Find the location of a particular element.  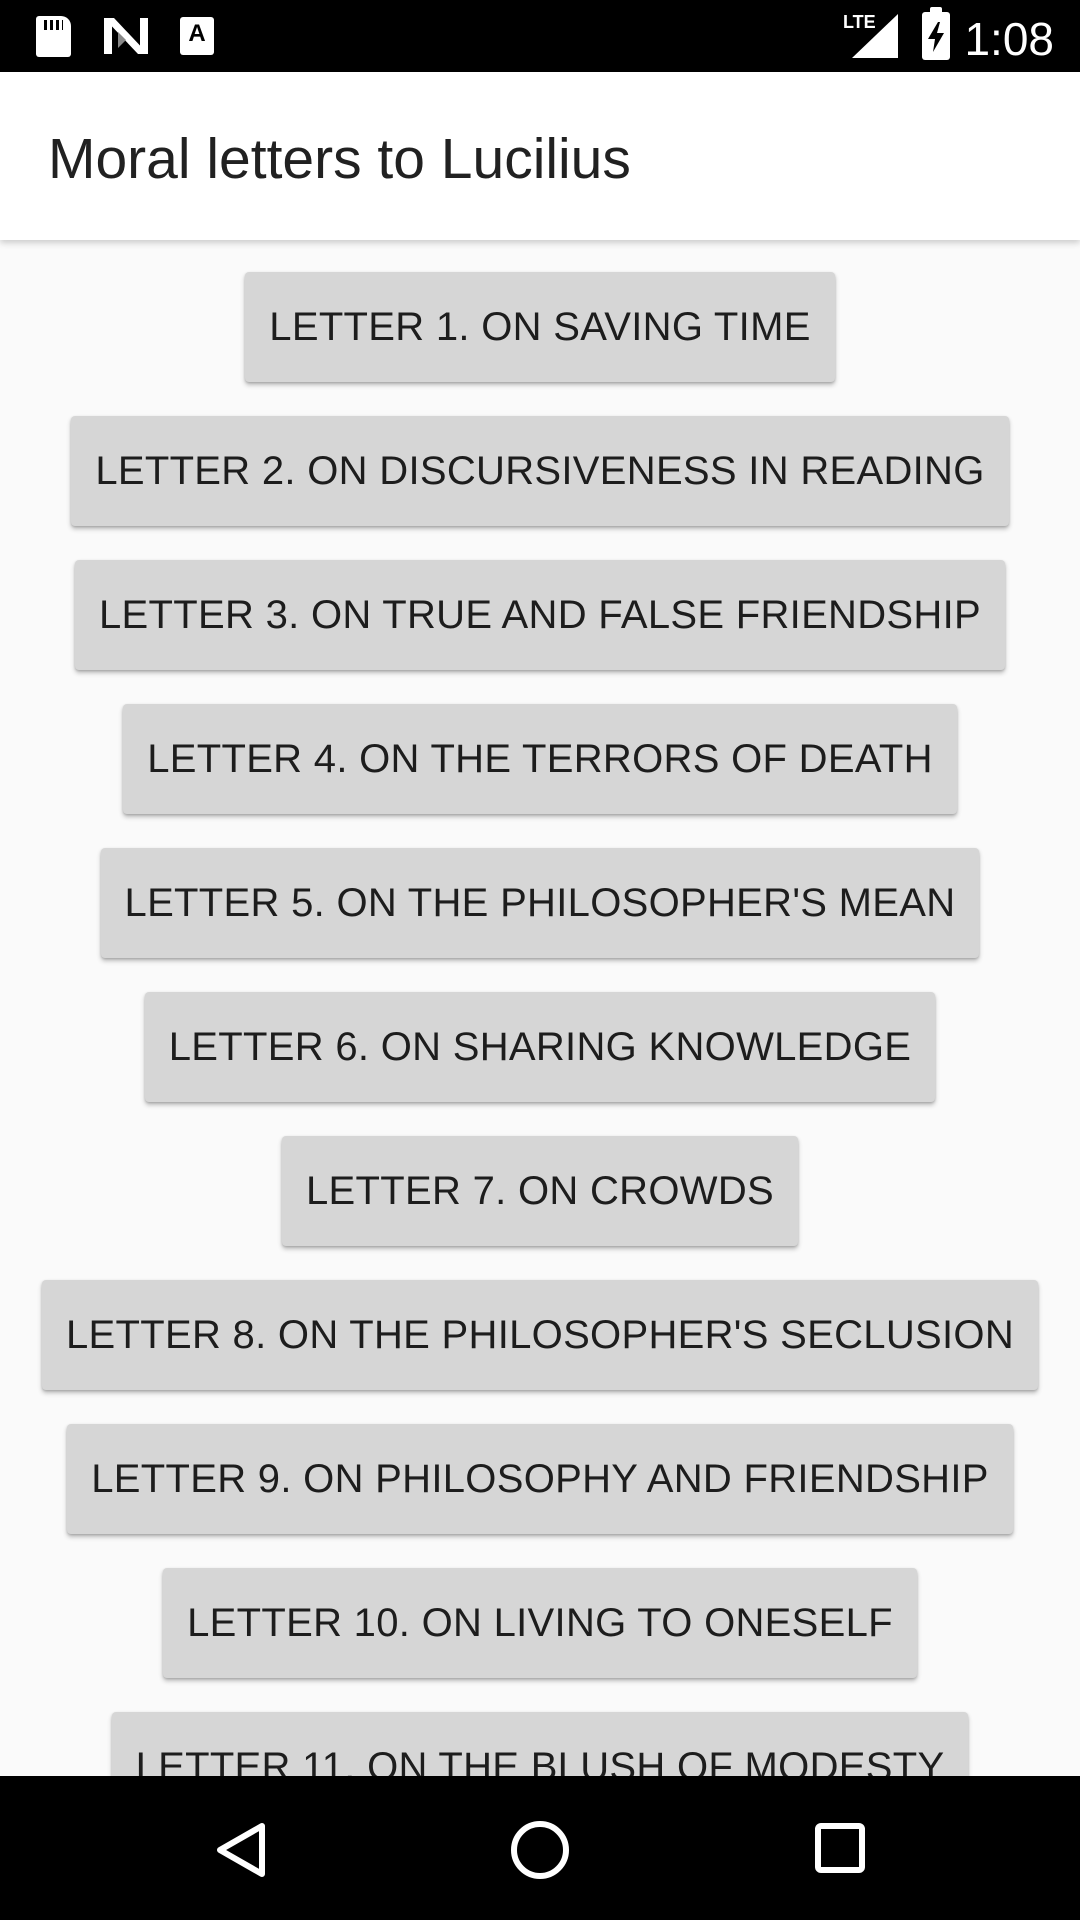

sd-card-icon is located at coordinates (53, 36).